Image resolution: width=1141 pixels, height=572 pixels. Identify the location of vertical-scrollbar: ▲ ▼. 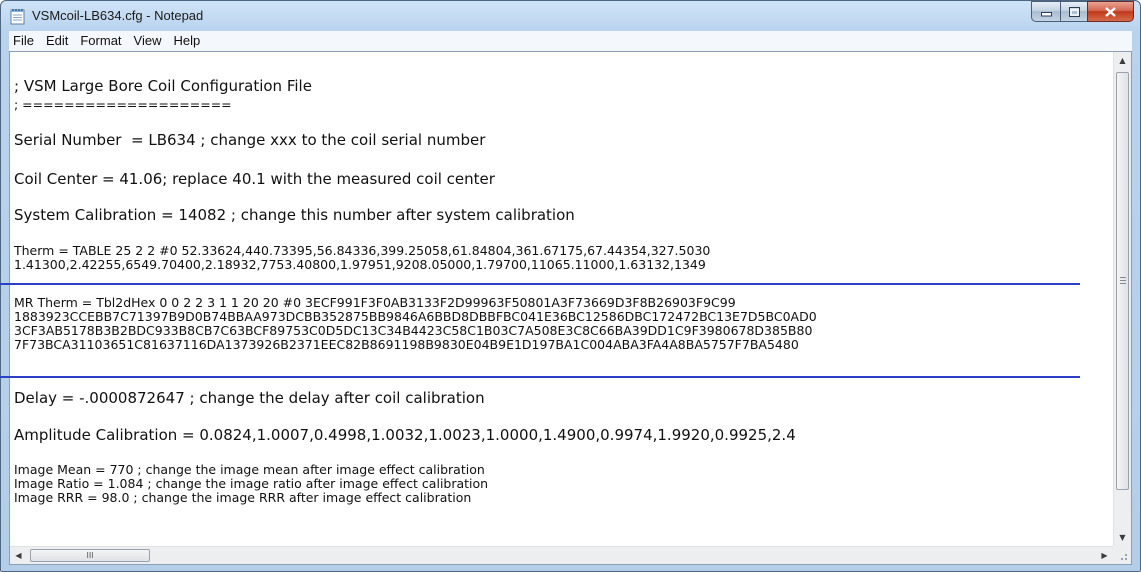
(1122, 299).